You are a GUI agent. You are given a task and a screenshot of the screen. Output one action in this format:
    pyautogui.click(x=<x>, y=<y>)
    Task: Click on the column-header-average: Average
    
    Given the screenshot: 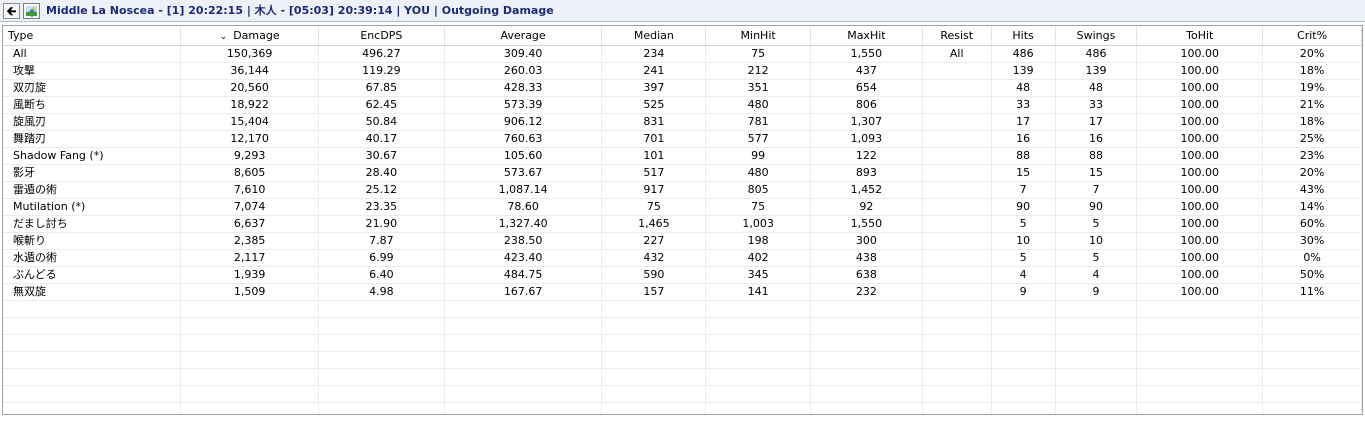 What is the action you would take?
    pyautogui.click(x=523, y=36)
    